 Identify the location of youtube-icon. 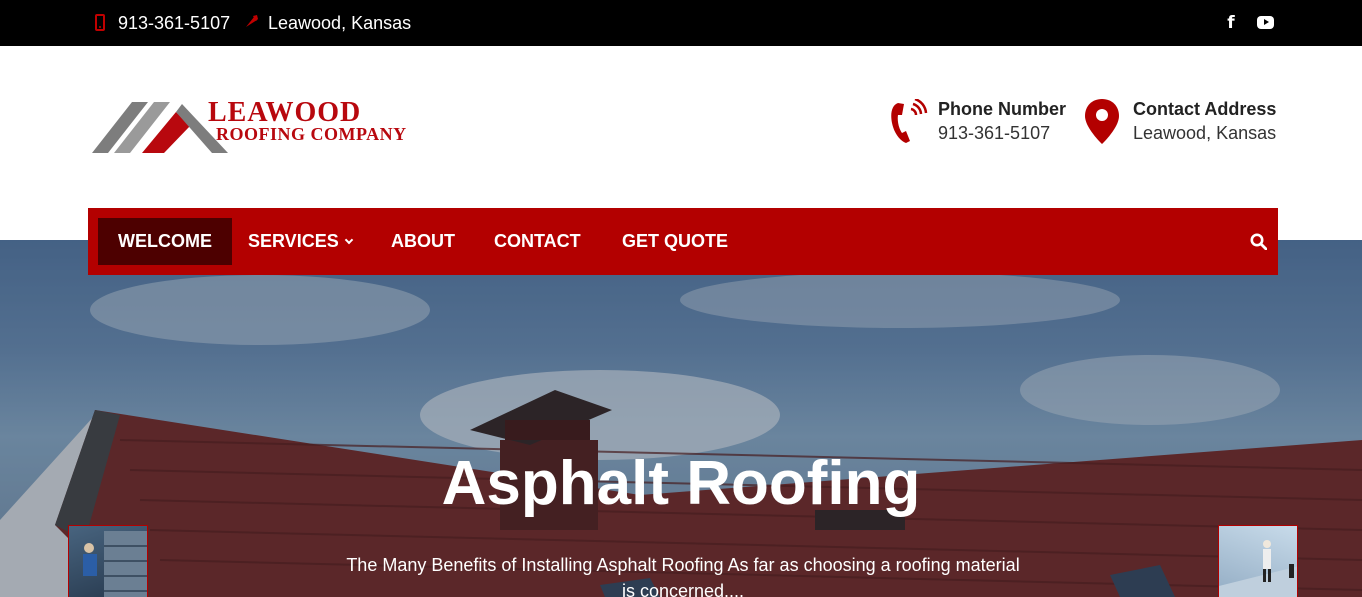
(1265, 22).